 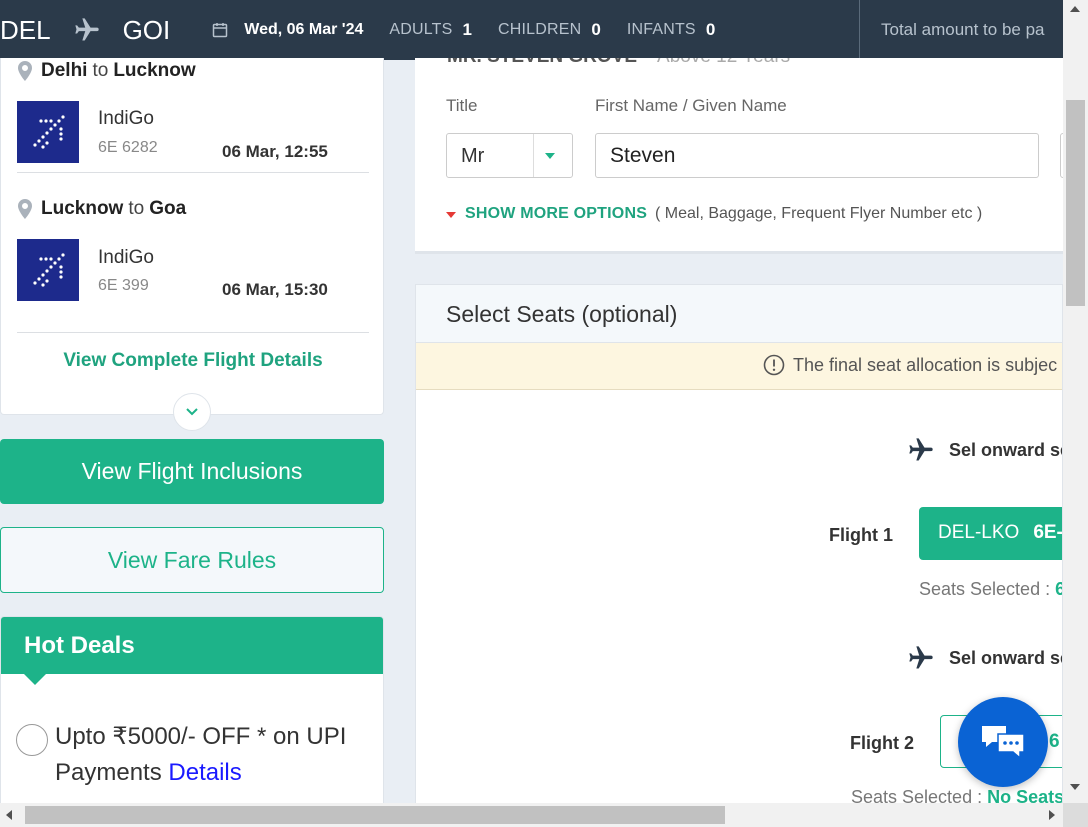 I want to click on children-count: 0, so click(x=596, y=29).